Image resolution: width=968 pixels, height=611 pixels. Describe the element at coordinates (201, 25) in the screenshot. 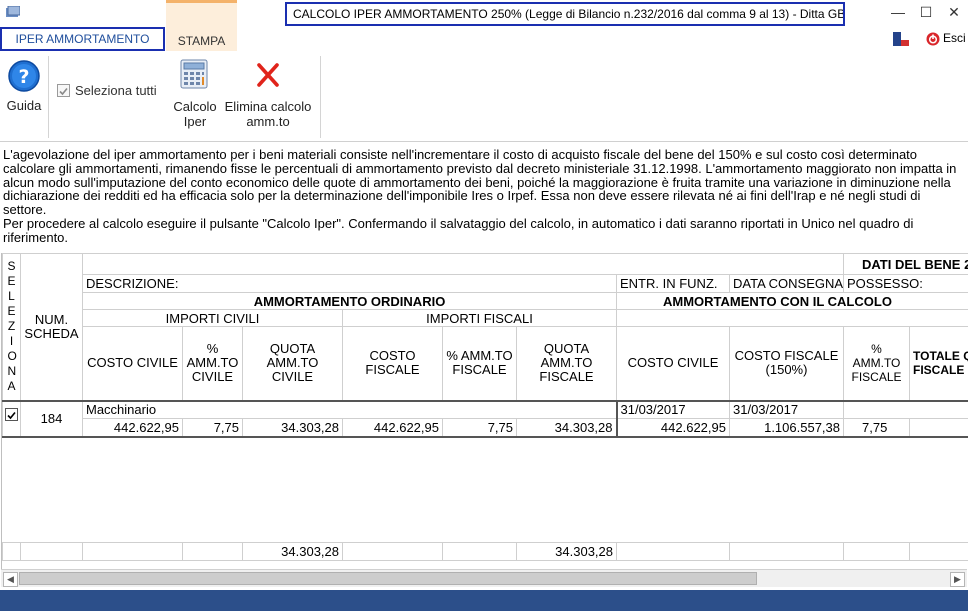

I see `tab-stampa: STAMPA` at that location.